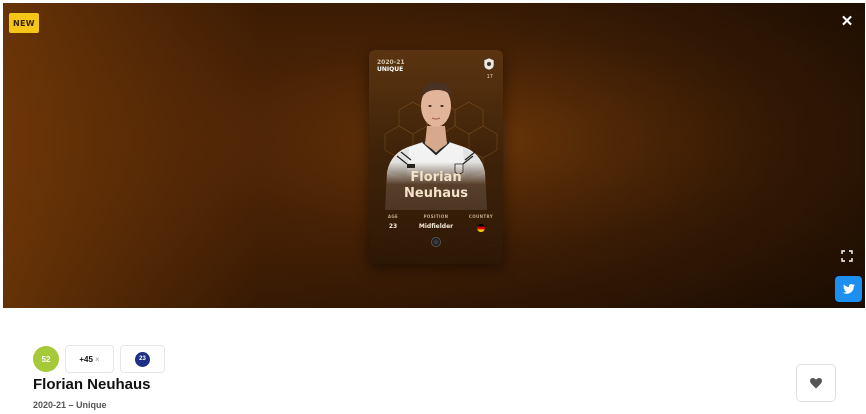  Describe the element at coordinates (393, 226) in the screenshot. I see `stat-age-value: 23` at that location.